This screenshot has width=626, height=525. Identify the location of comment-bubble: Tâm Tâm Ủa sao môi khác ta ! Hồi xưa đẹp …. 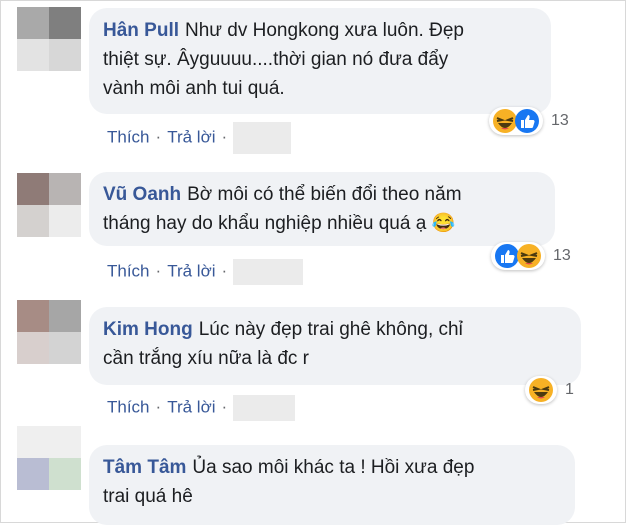
(332, 485).